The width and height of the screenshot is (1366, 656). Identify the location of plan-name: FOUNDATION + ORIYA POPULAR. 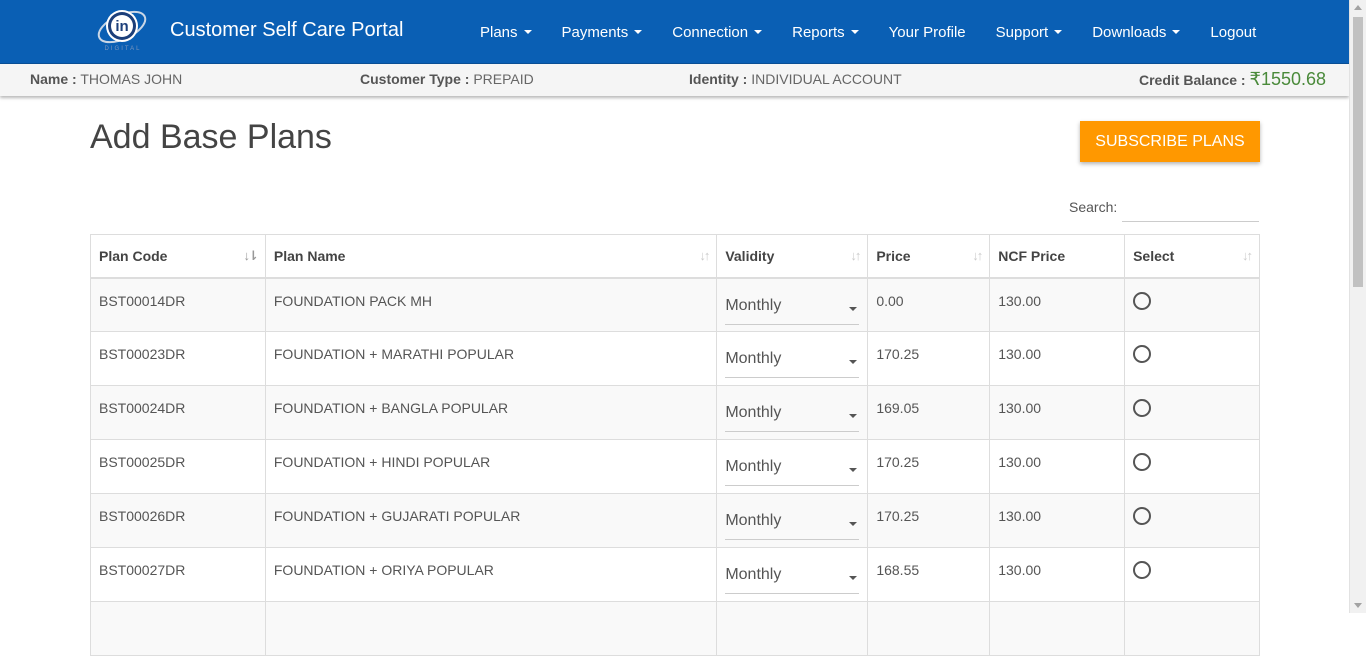
(491, 574).